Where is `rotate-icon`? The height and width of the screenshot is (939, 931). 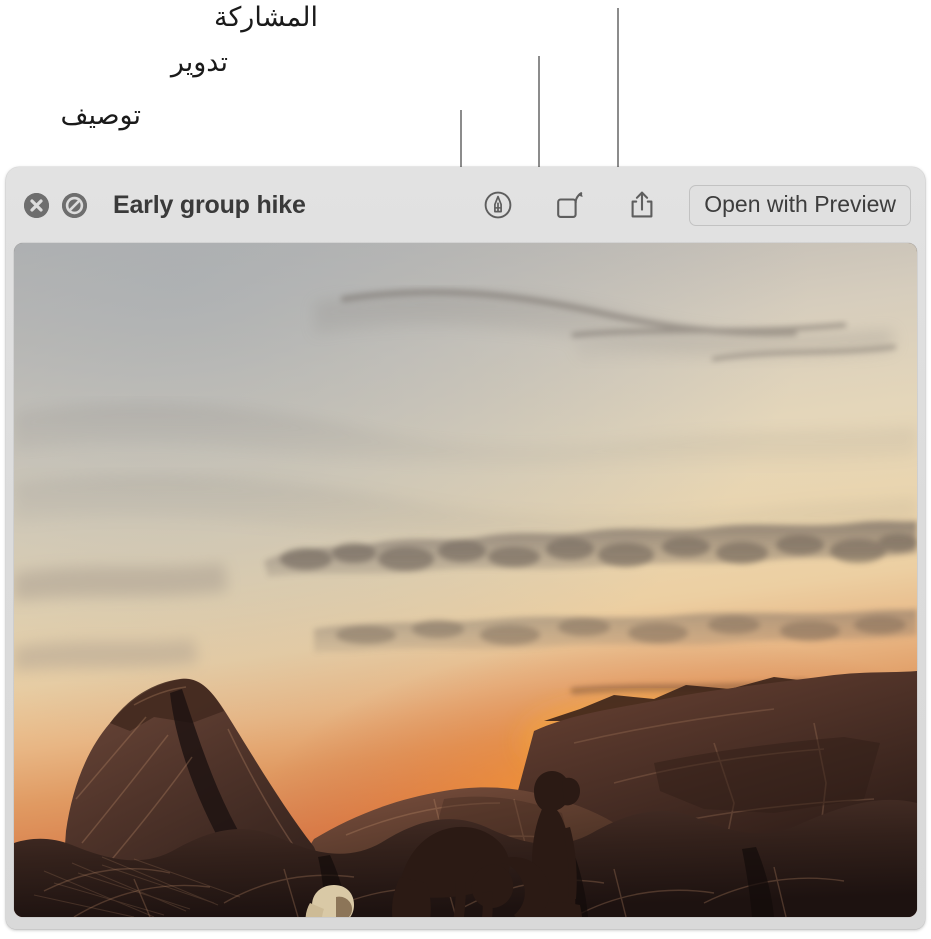
rotate-icon is located at coordinates (570, 205).